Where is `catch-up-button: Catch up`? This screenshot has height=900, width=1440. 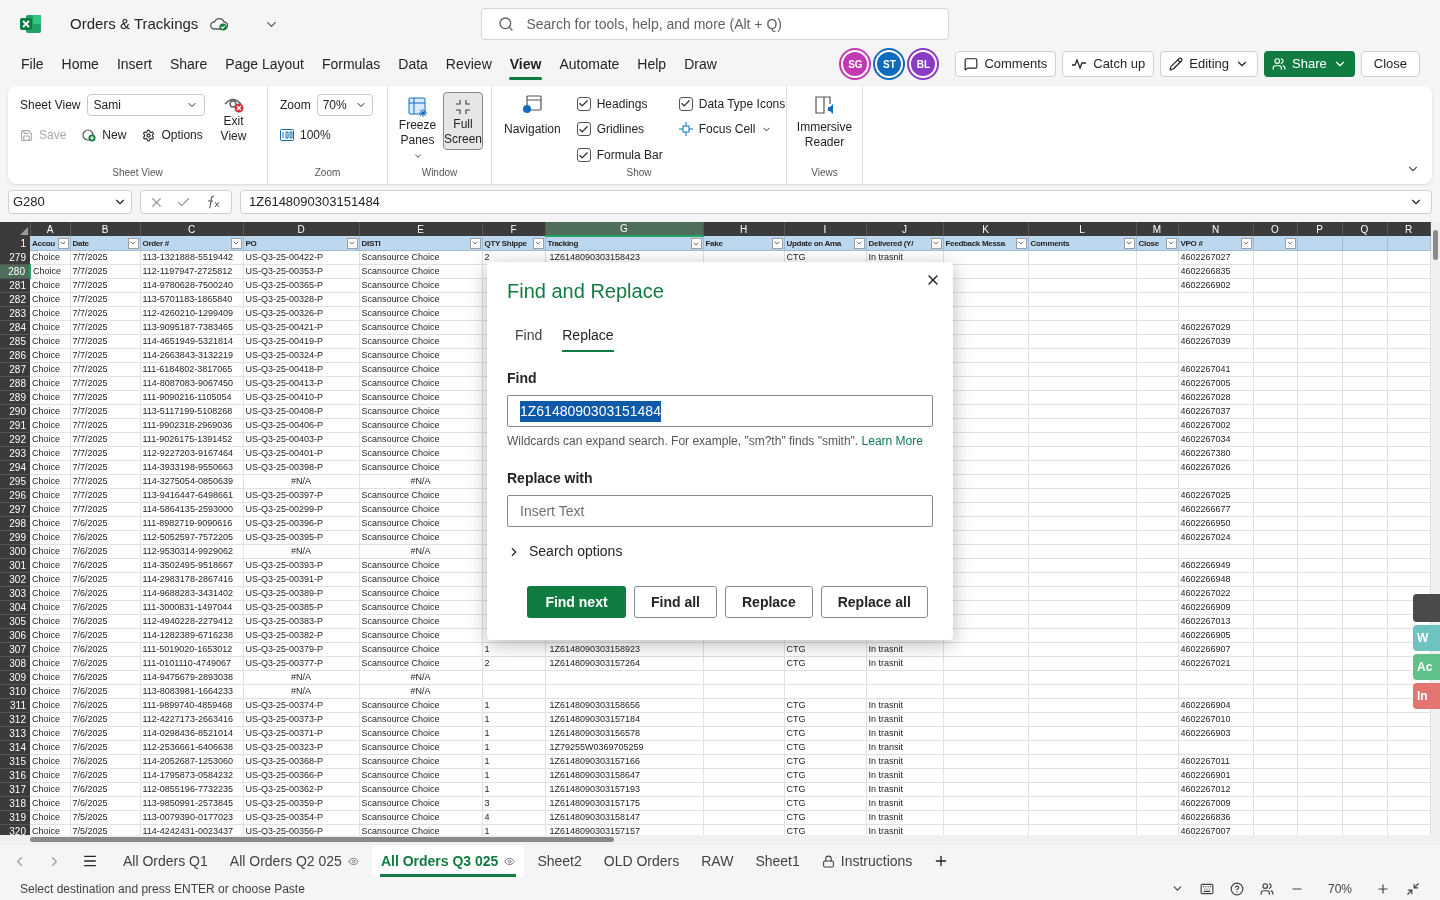 catch-up-button: Catch up is located at coordinates (1108, 64).